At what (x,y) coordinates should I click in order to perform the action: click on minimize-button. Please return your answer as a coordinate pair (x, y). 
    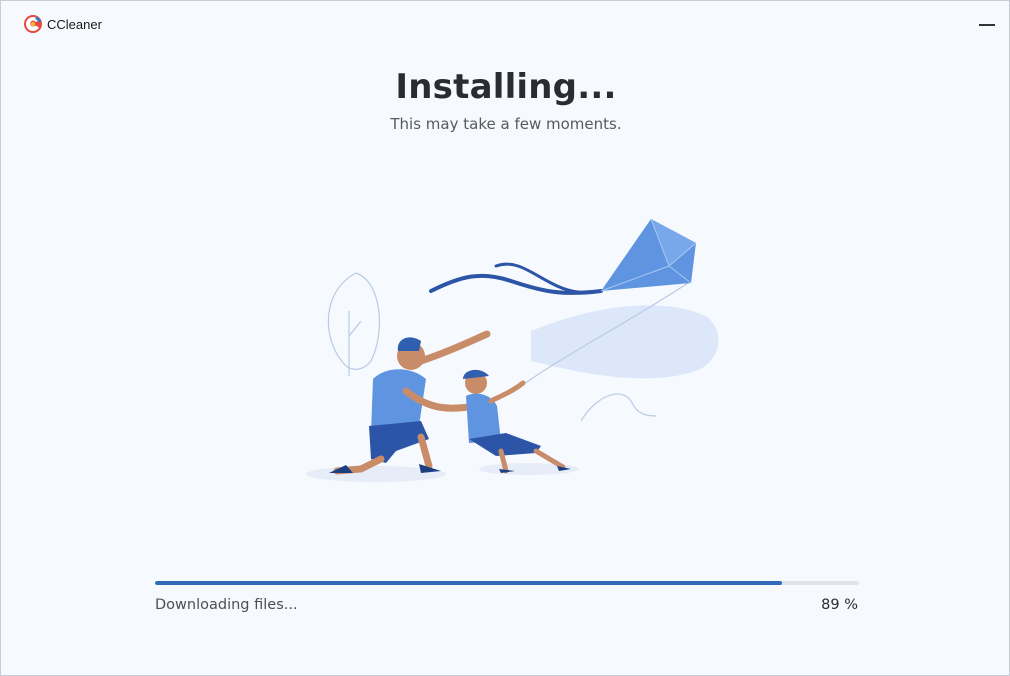
    Looking at the image, I should click on (987, 23).